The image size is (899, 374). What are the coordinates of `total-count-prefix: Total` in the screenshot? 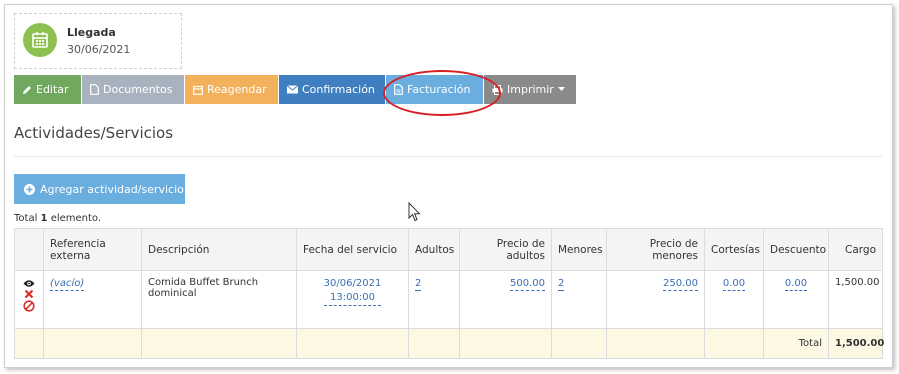 It's located at (27, 218).